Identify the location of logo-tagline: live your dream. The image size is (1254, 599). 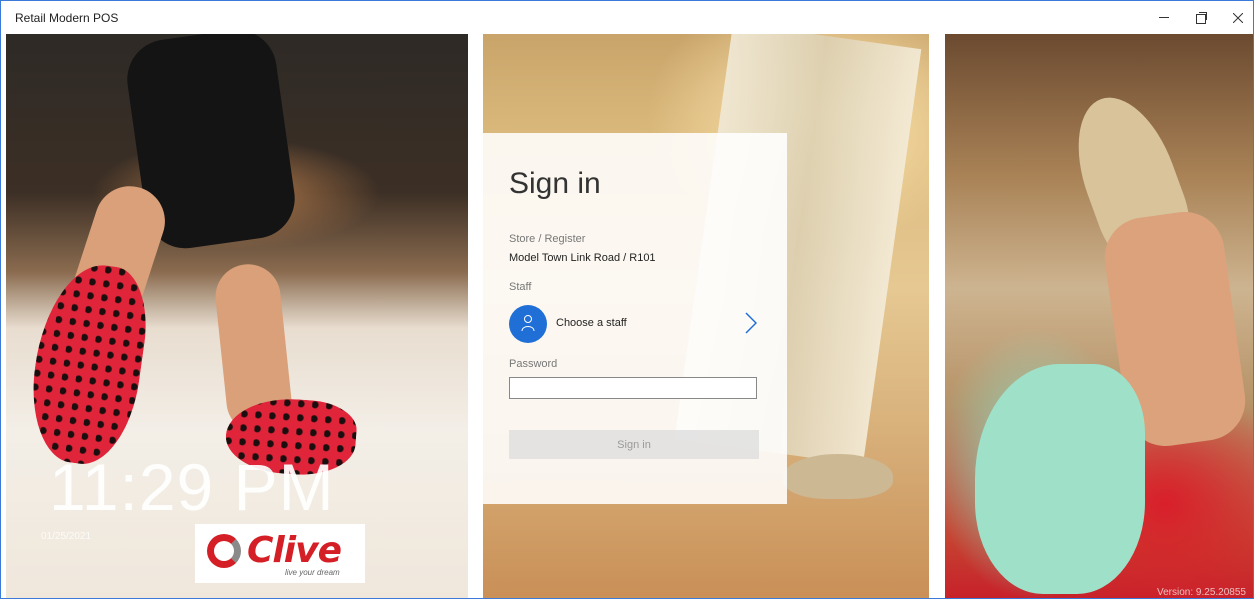
(312, 572).